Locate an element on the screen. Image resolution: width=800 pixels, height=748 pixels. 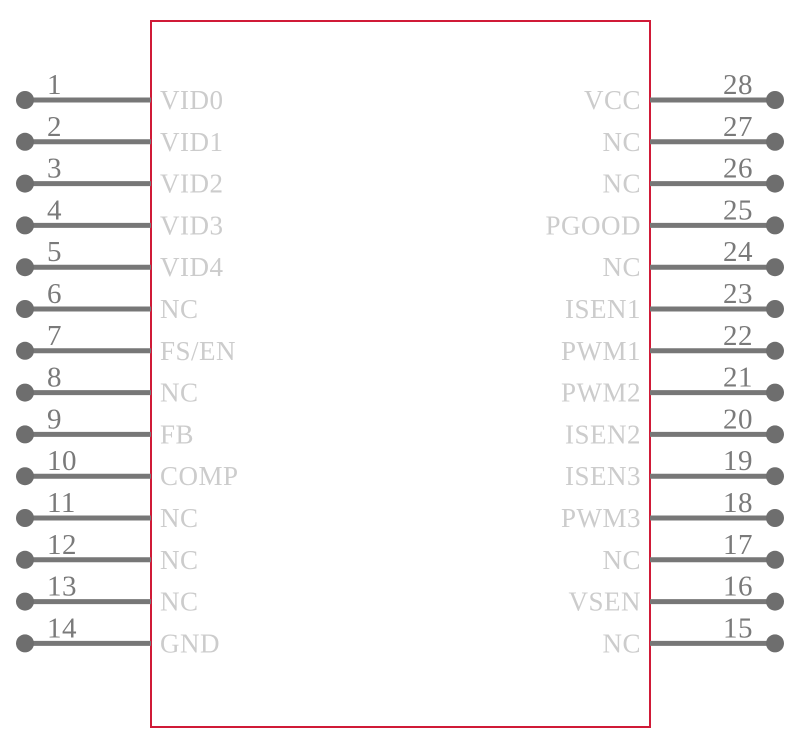
pin-number-label: 24 is located at coordinates (738, 252).